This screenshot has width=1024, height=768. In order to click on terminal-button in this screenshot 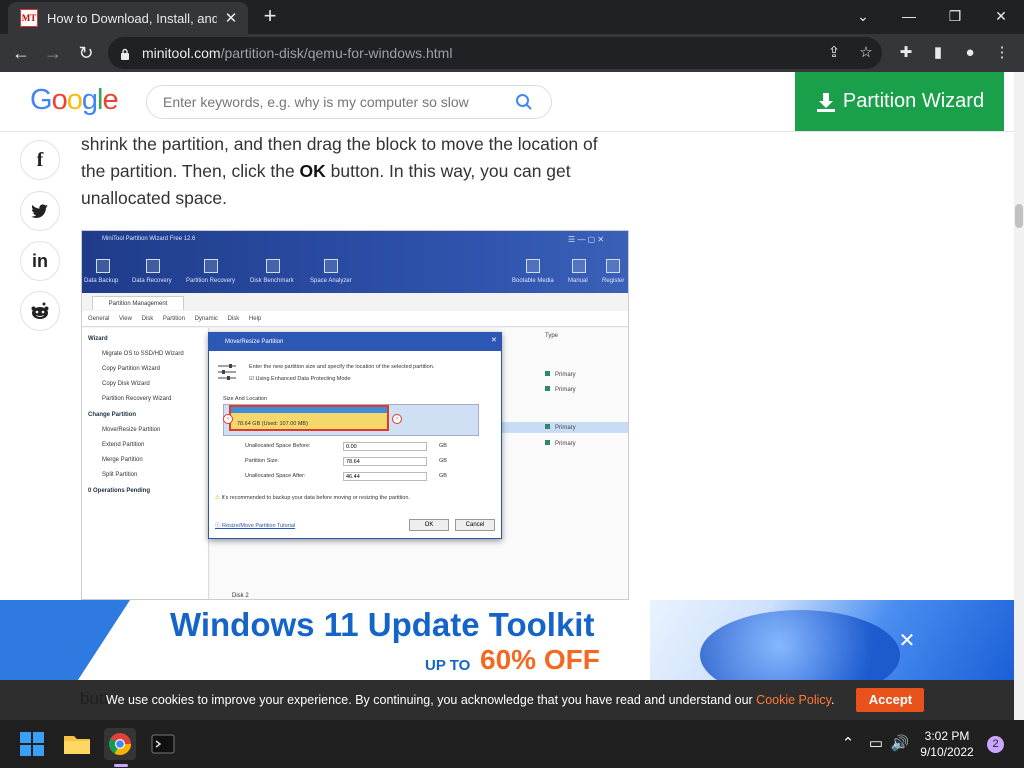, I will do `click(163, 744)`.